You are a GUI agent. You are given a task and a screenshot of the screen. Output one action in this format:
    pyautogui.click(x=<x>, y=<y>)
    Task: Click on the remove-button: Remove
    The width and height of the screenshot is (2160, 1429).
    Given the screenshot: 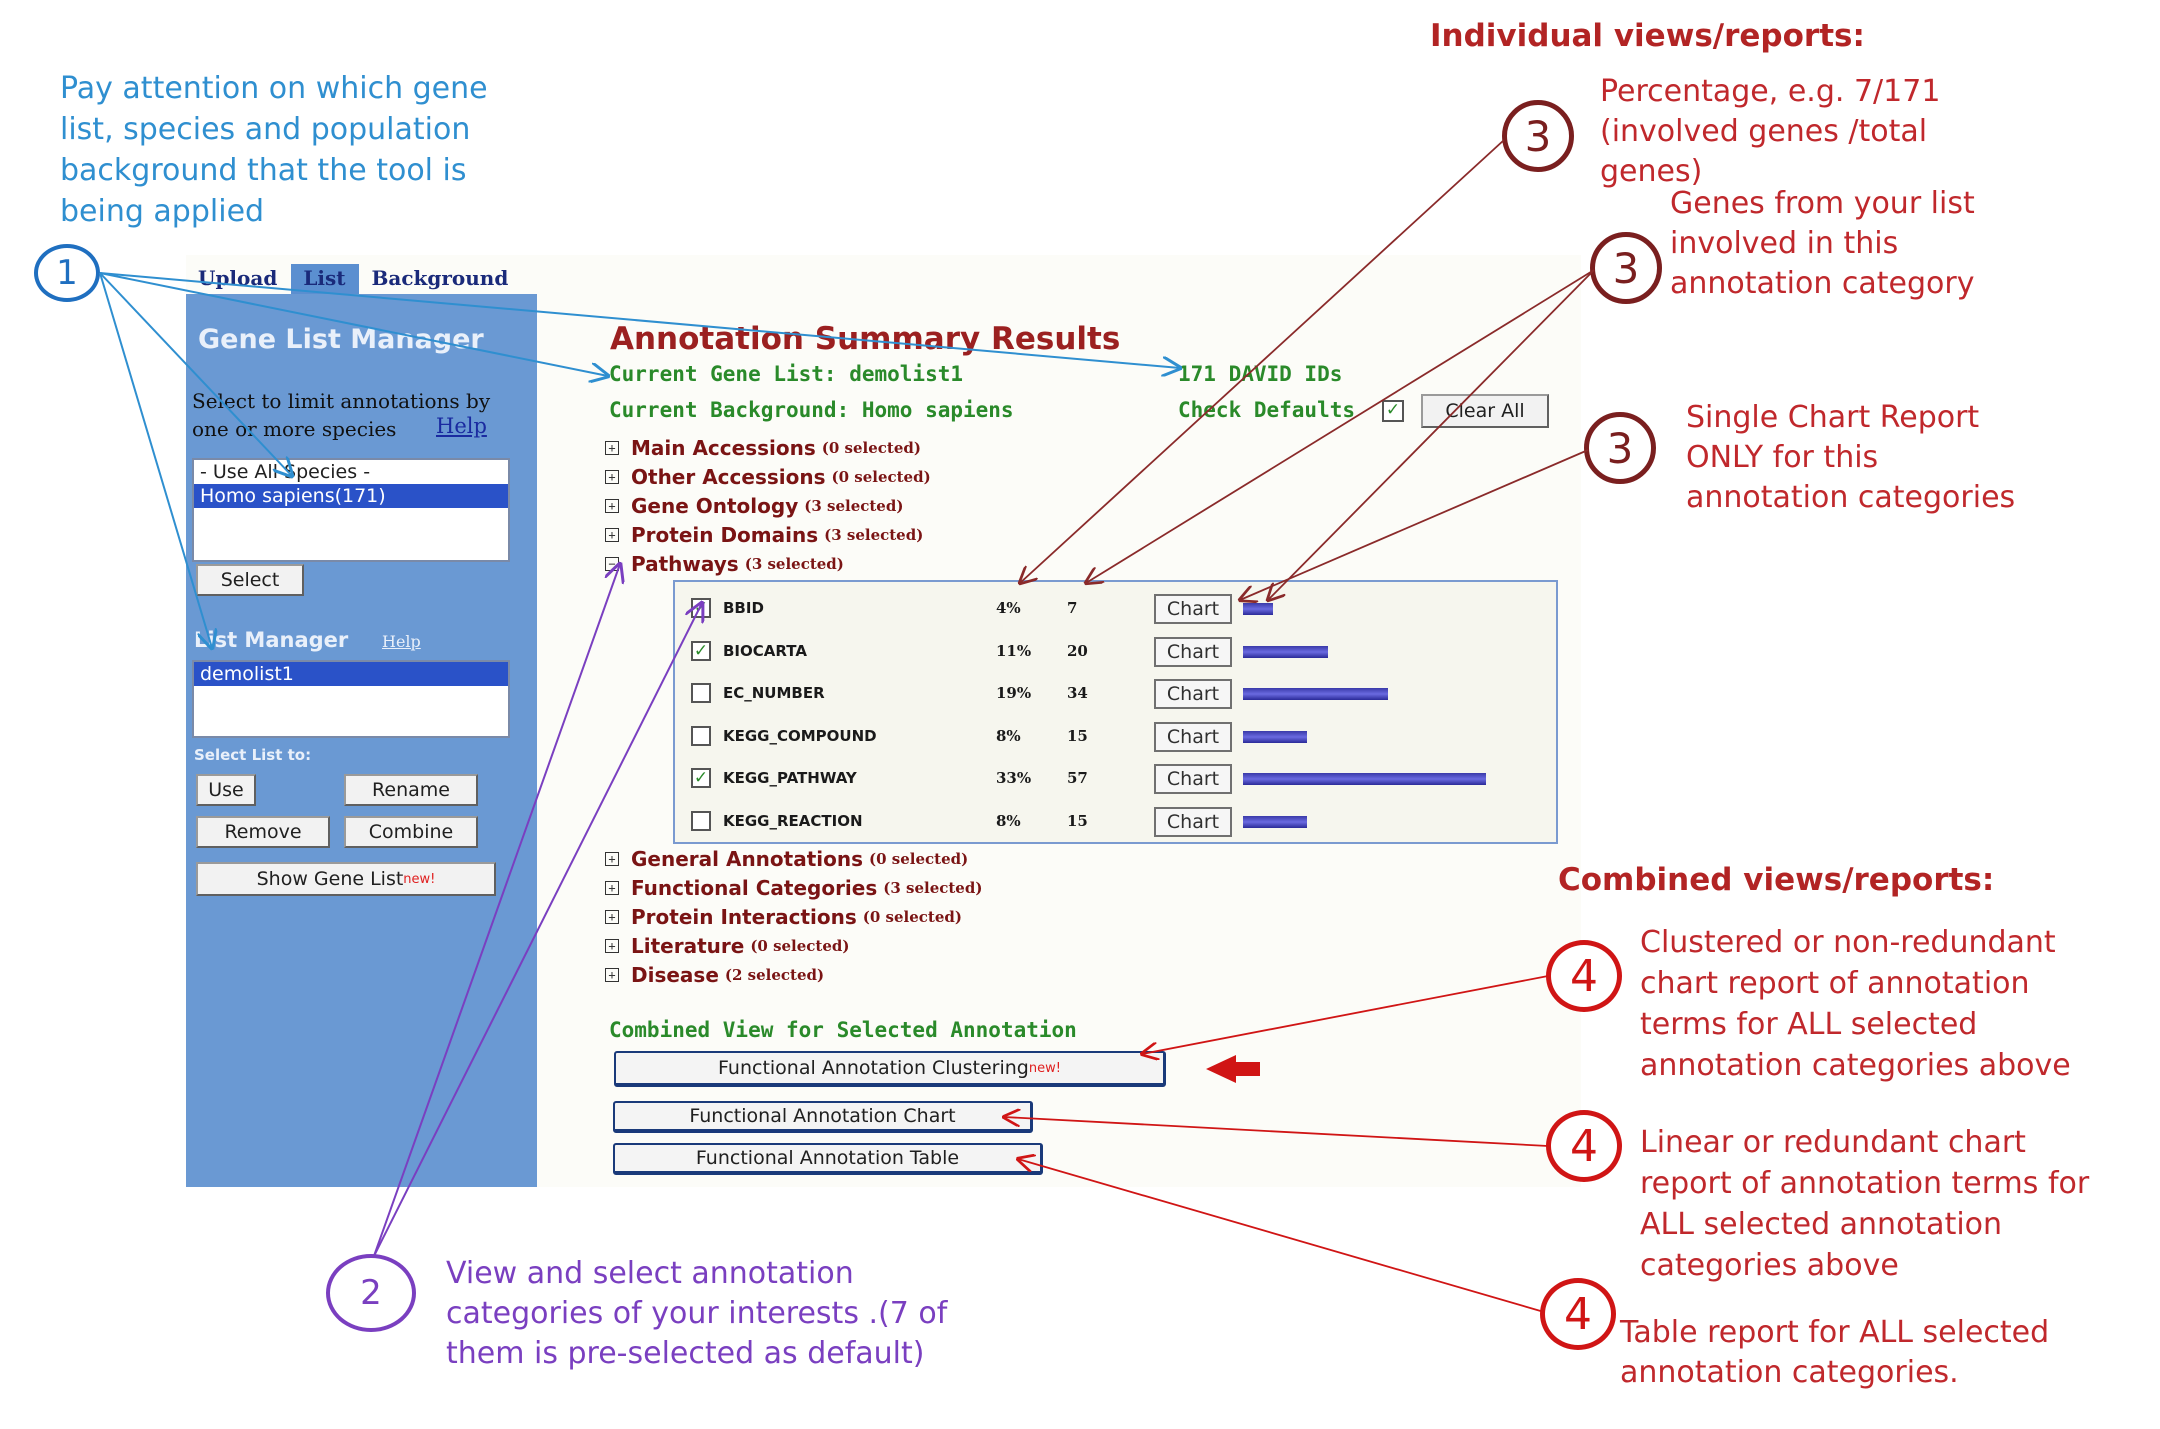 What is the action you would take?
    pyautogui.click(x=263, y=832)
    